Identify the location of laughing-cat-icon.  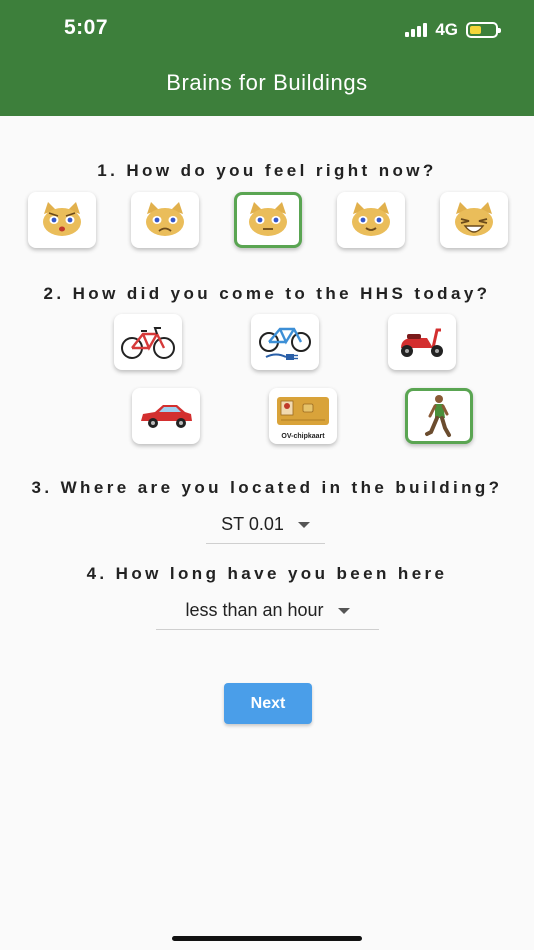
(474, 219).